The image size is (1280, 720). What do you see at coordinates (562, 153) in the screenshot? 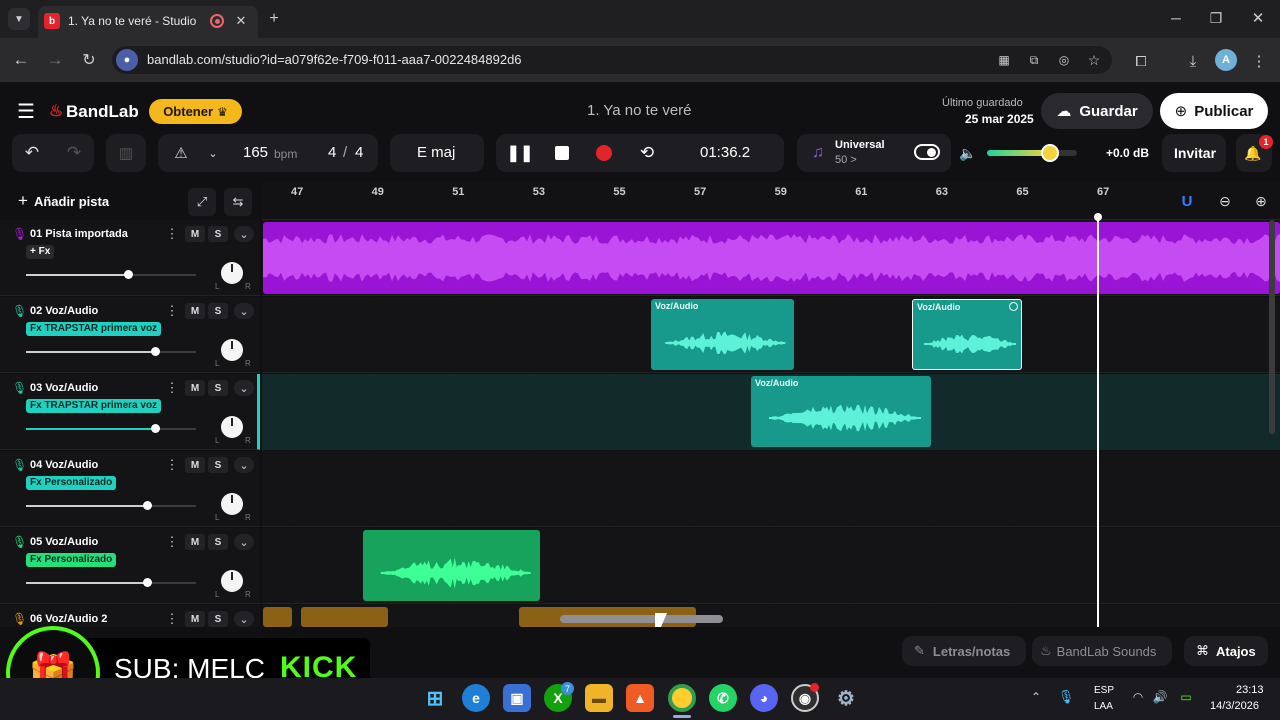
I see `stop-icon` at bounding box center [562, 153].